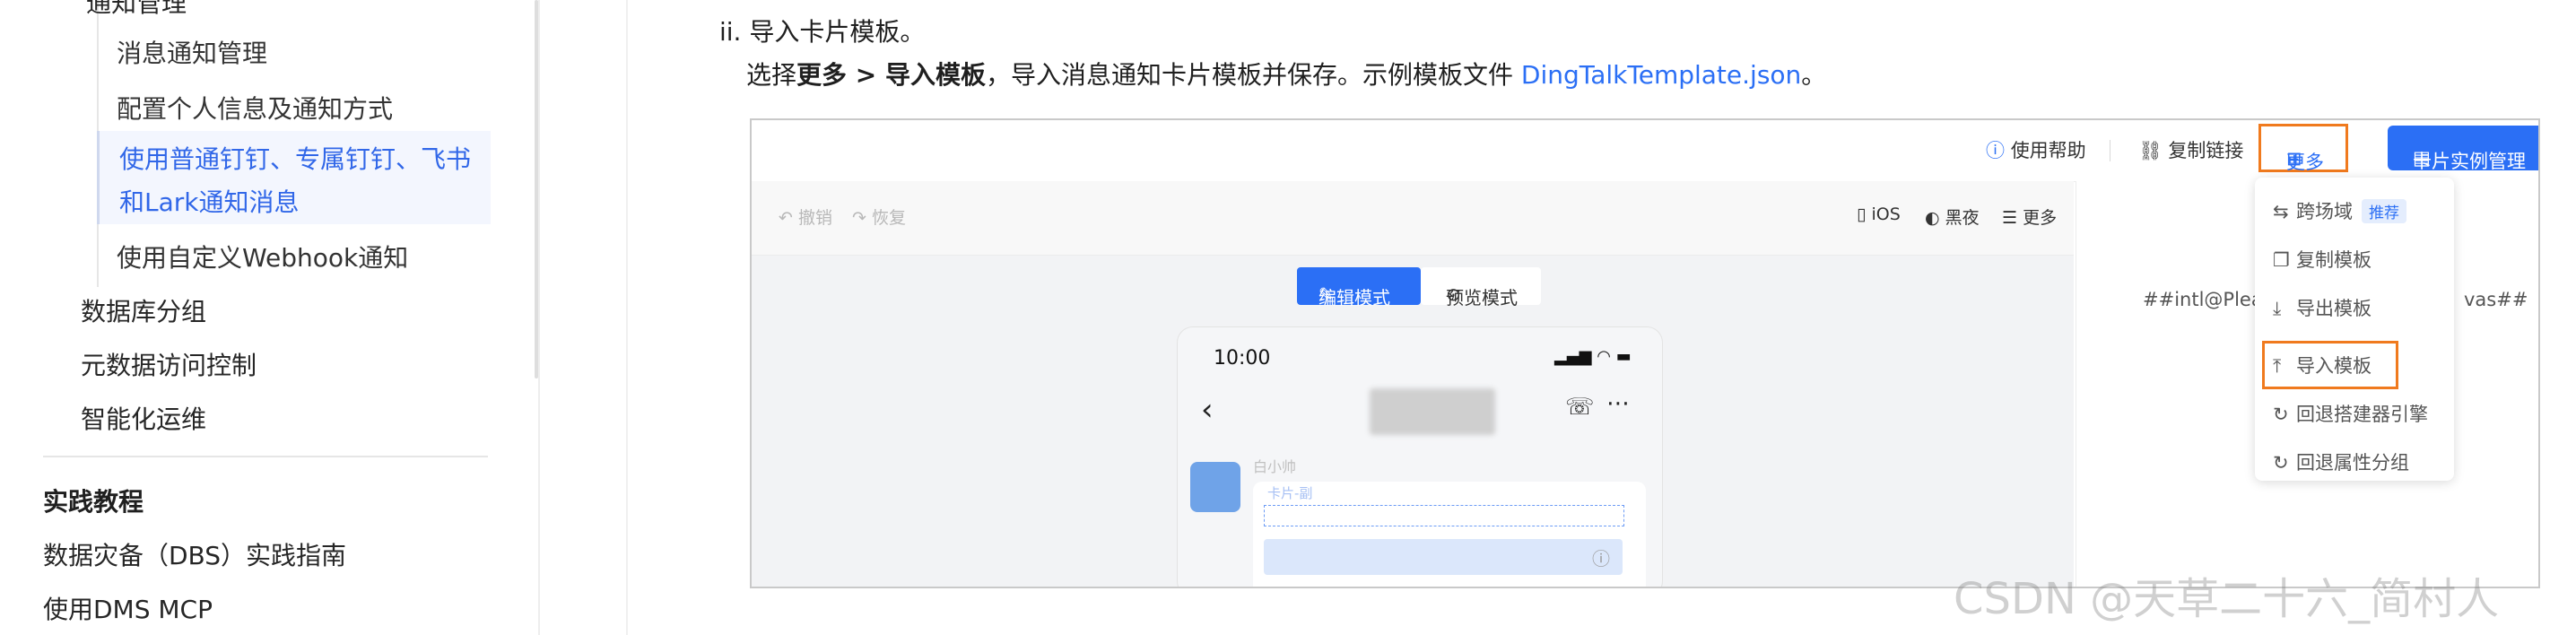 The width and height of the screenshot is (2576, 635). What do you see at coordinates (294, 177) in the screenshot?
I see `sidebar-item-dingtalk-active: 使用普通钉钉、专属钉钉、飞书 和Lark通知消息` at bounding box center [294, 177].